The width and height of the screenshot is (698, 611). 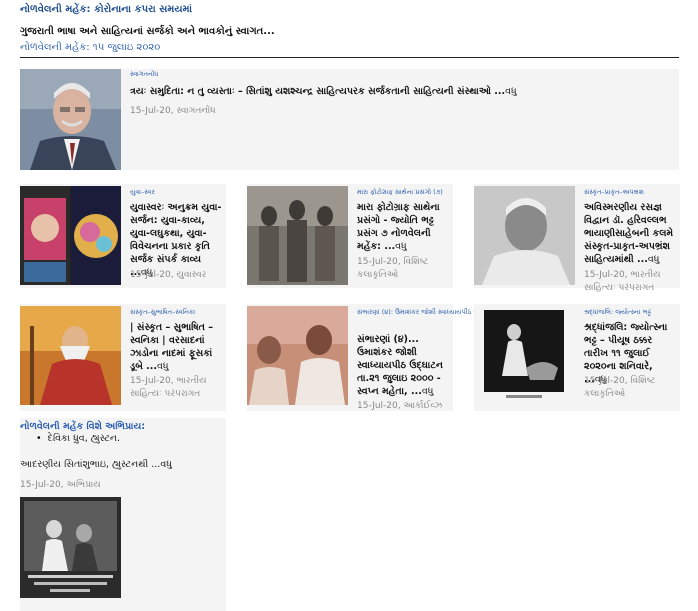 I want to click on article-meta: 15-Jul-20, આર્કાઈવ્ઝ, so click(x=400, y=406).